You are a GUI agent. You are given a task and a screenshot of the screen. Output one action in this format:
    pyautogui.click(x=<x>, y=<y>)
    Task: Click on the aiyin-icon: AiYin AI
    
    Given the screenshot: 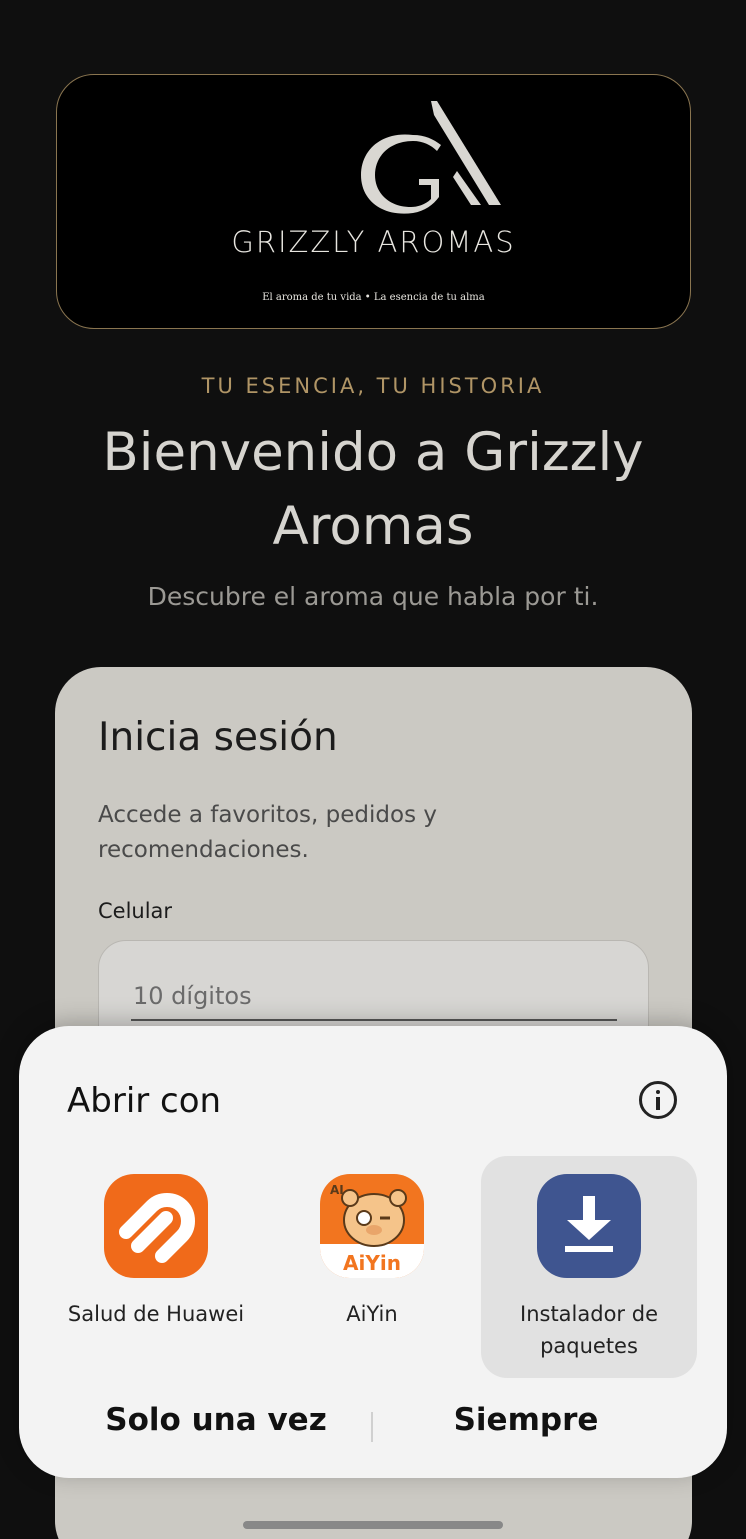 What is the action you would take?
    pyautogui.click(x=372, y=1226)
    